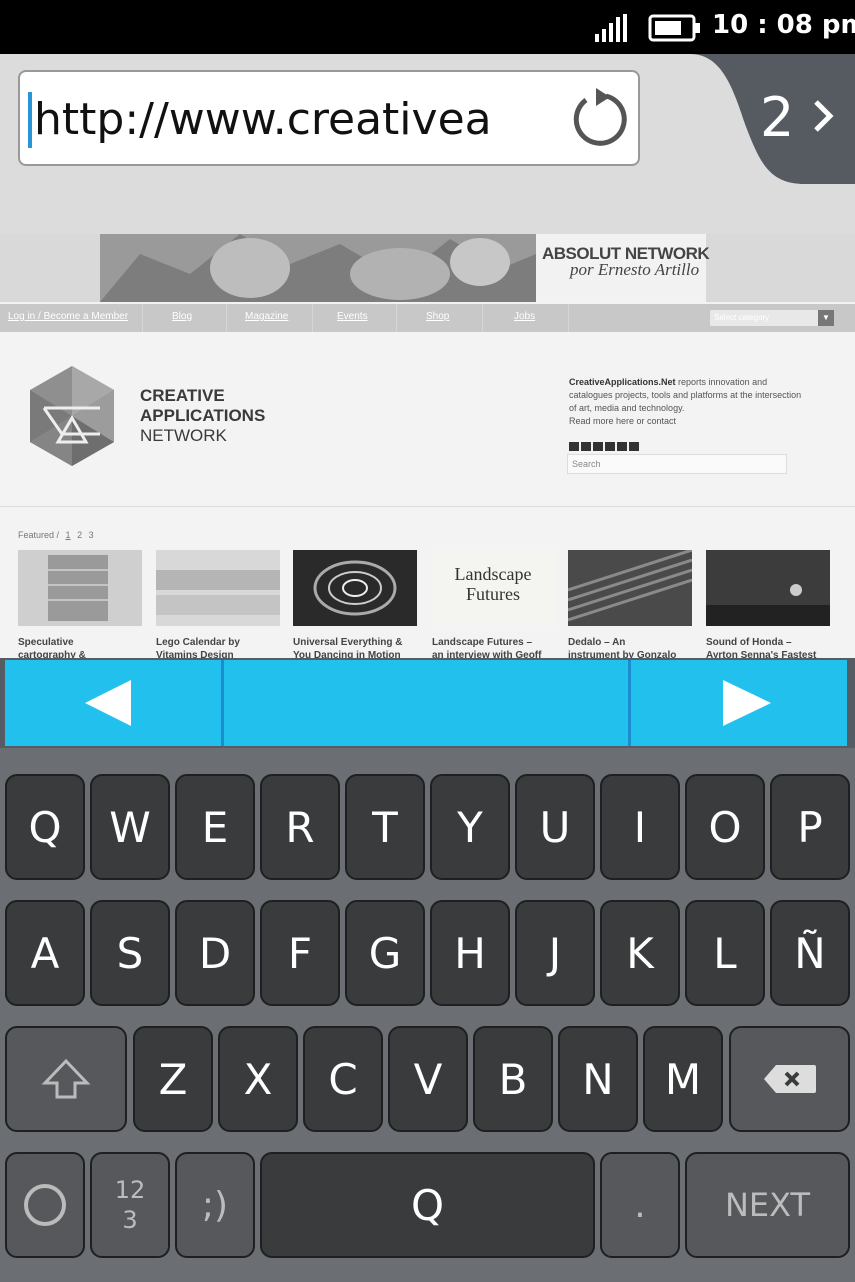  What do you see at coordinates (721, 382) in the screenshot?
I see `about-line1-rest: reports innovation and` at bounding box center [721, 382].